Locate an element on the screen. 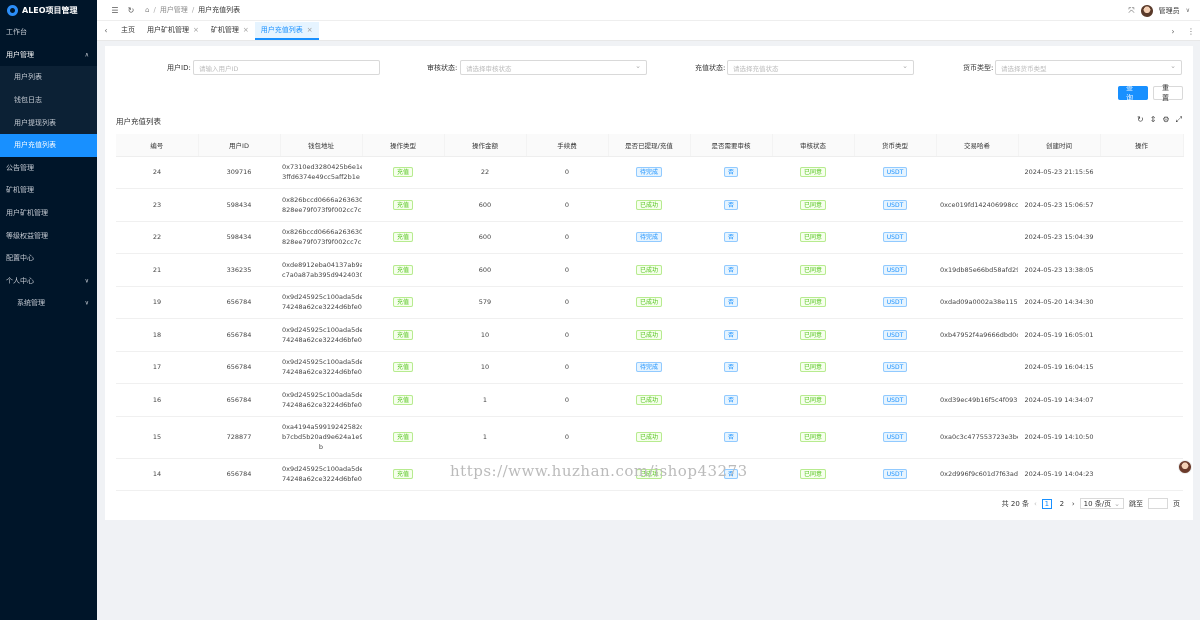  sidebar-item-announcements: 公告管理 is located at coordinates (48, 168).